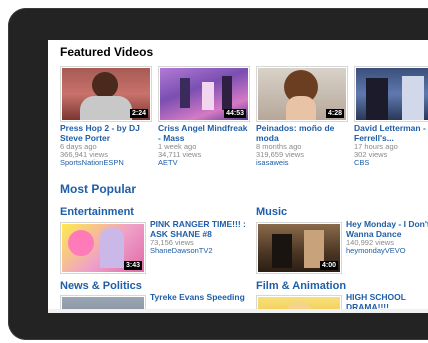 The width and height of the screenshot is (428, 343). What do you see at coordinates (235, 113) in the screenshot?
I see `duration-badge: 44:53` at bounding box center [235, 113].